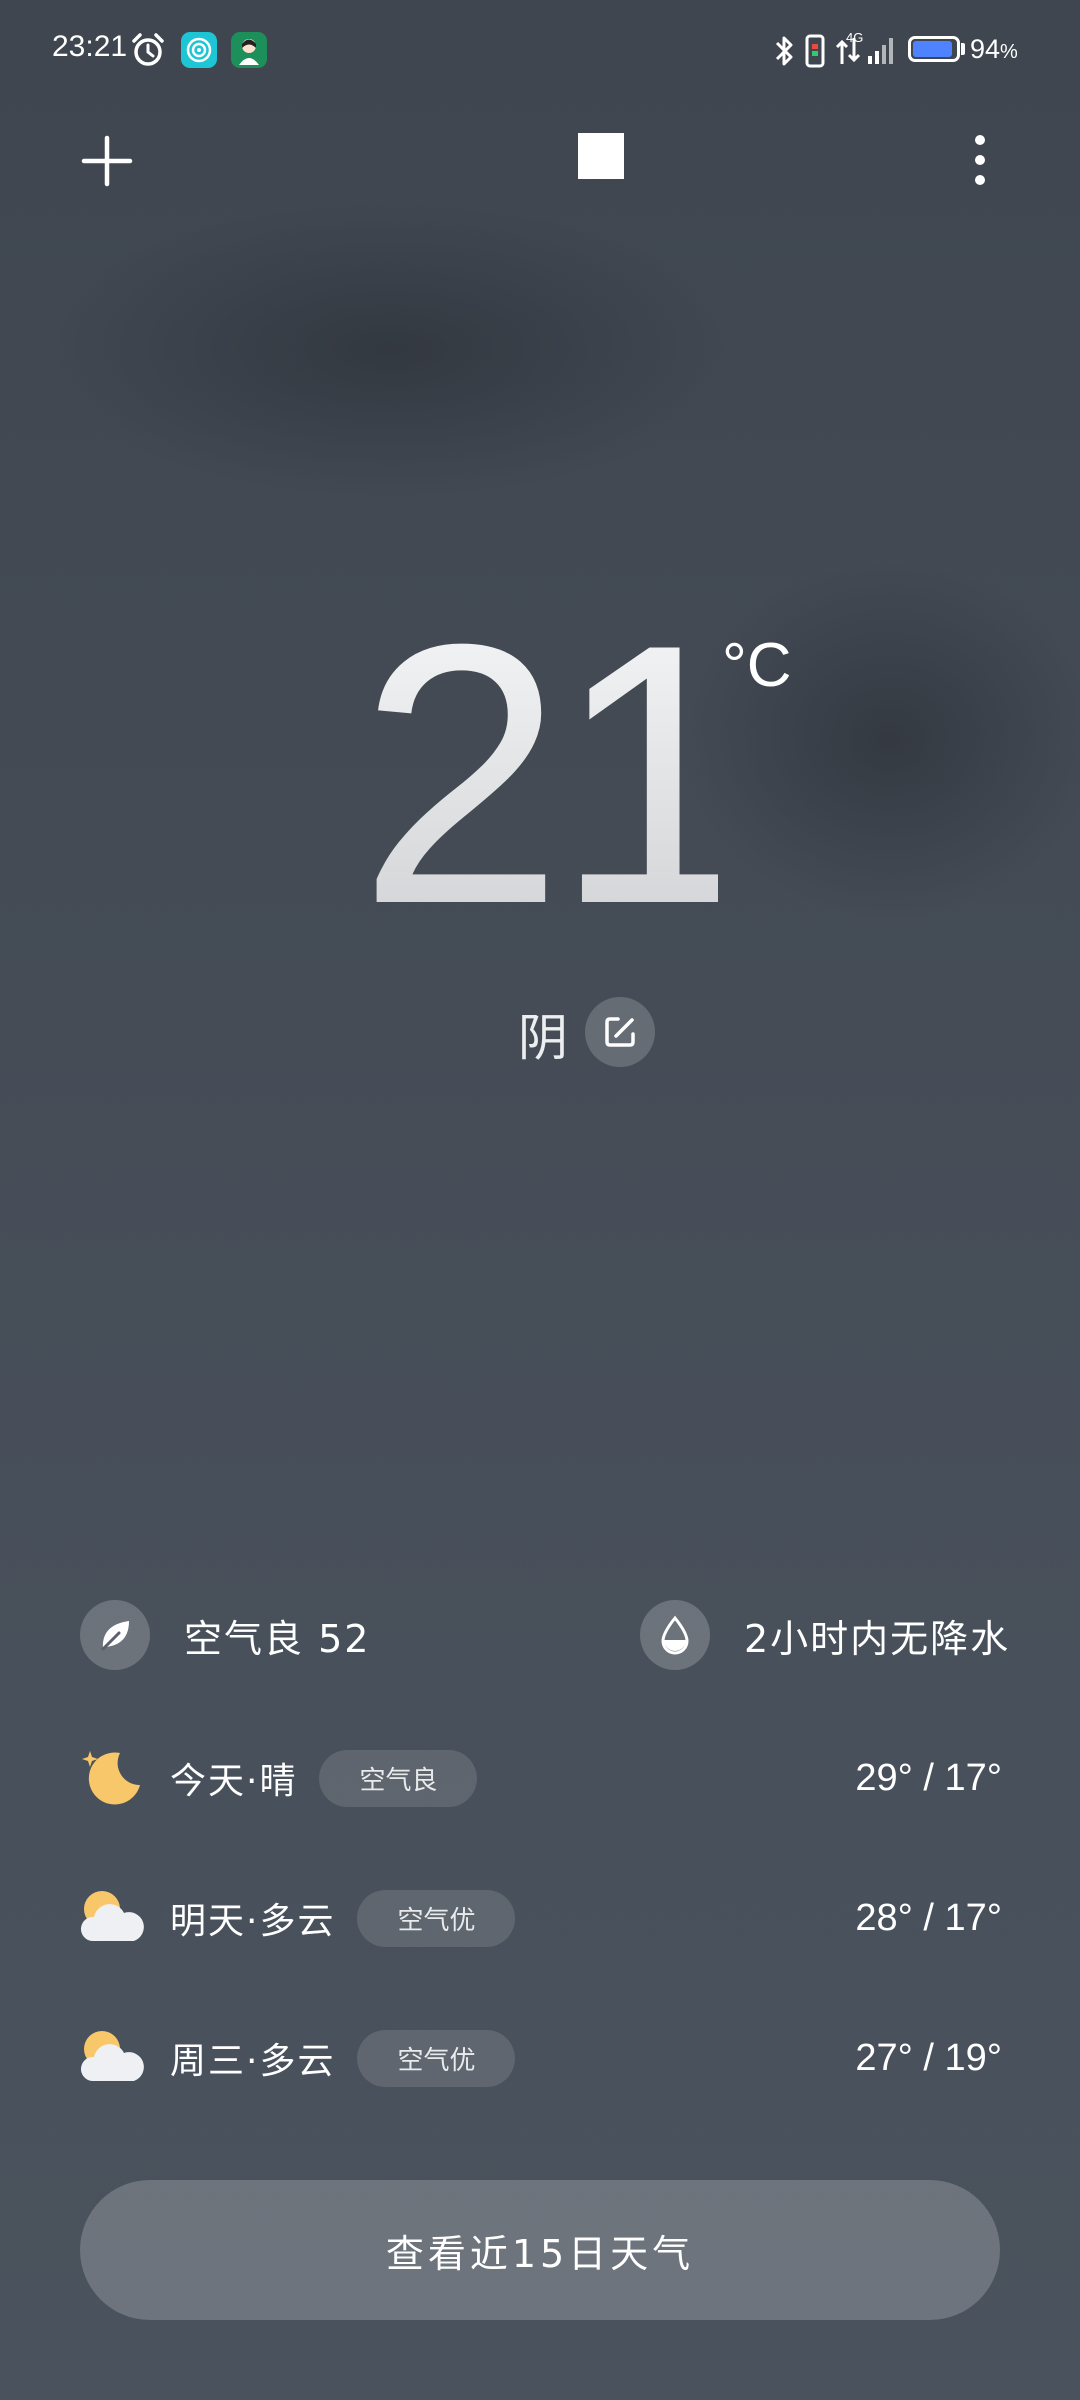 Image resolution: width=1080 pixels, height=2400 pixels. What do you see at coordinates (107, 161) in the screenshot?
I see `add-city-button` at bounding box center [107, 161].